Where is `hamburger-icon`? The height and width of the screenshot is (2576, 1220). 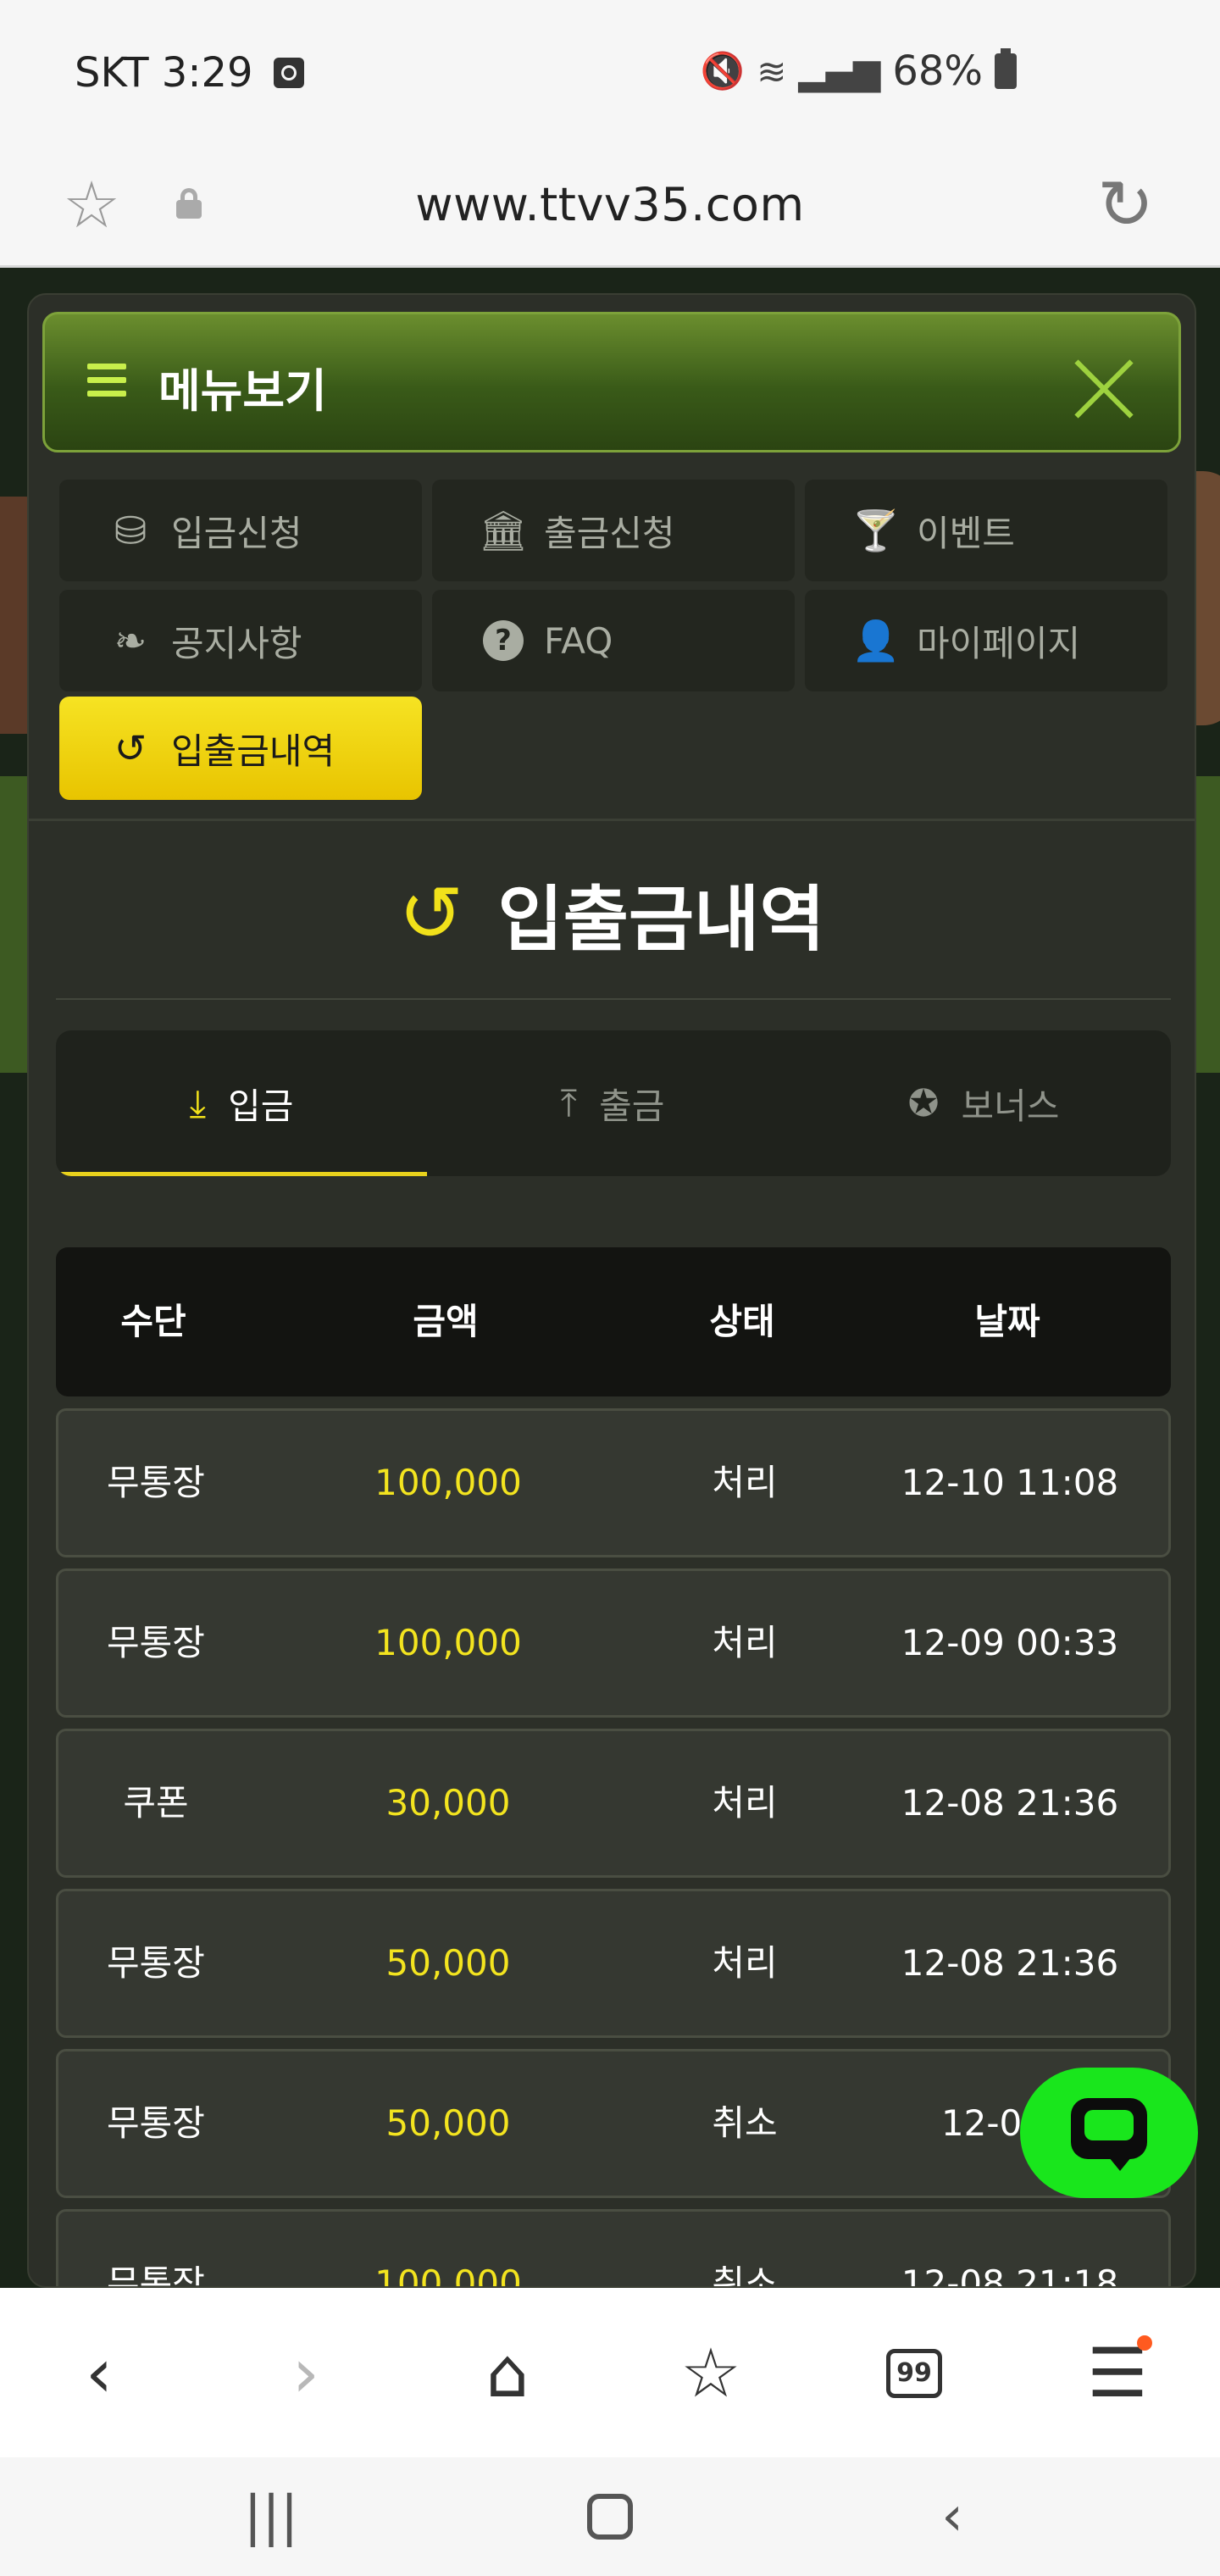 hamburger-icon is located at coordinates (106, 380).